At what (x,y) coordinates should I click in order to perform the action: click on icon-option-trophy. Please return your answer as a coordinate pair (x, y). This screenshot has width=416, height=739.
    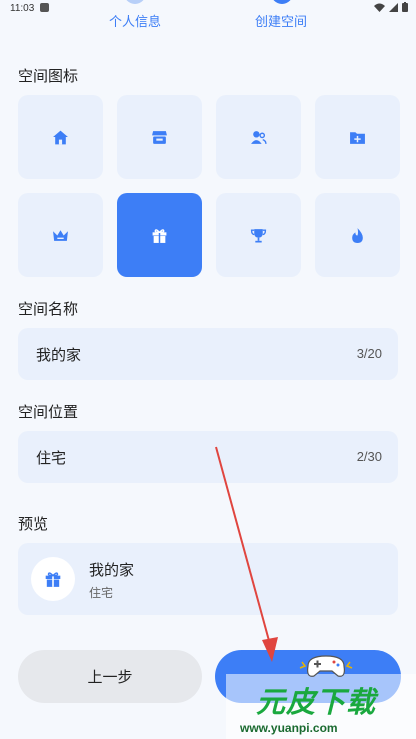
    Looking at the image, I should click on (258, 235).